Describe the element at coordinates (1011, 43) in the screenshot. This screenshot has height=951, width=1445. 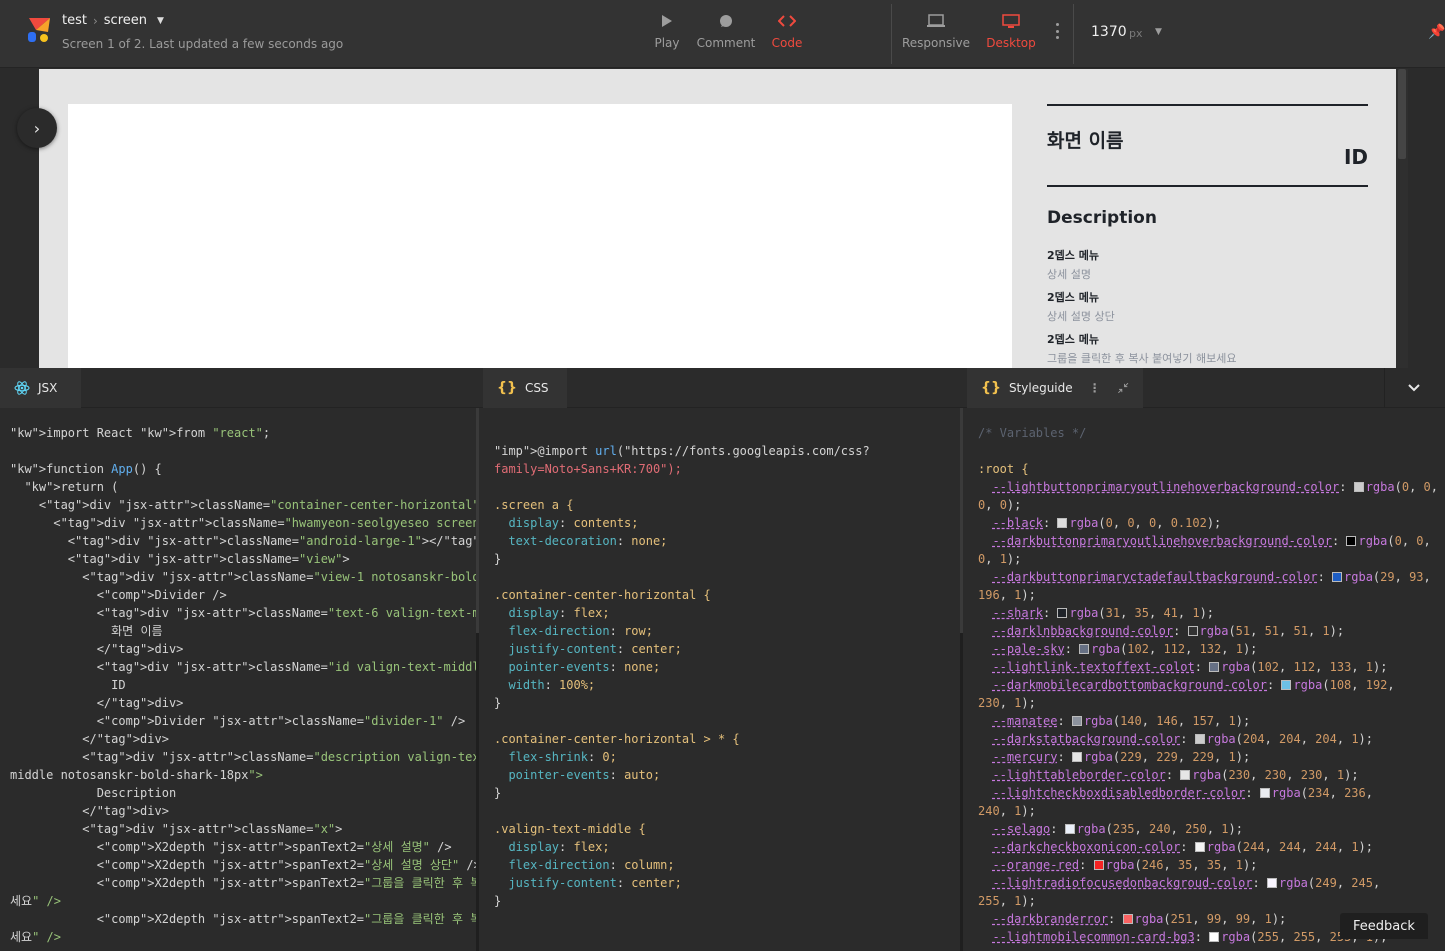
I see `desktop-label: Desktop` at that location.